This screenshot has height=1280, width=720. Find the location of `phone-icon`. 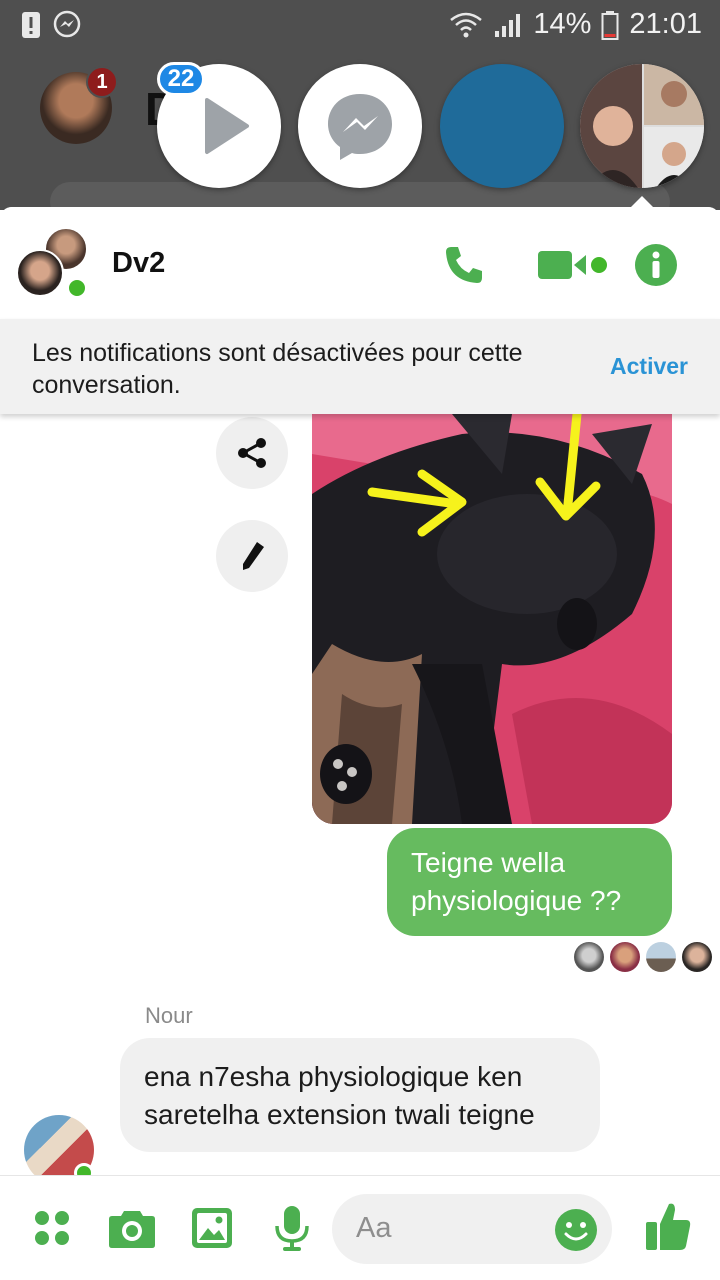

phone-icon is located at coordinates (464, 265).